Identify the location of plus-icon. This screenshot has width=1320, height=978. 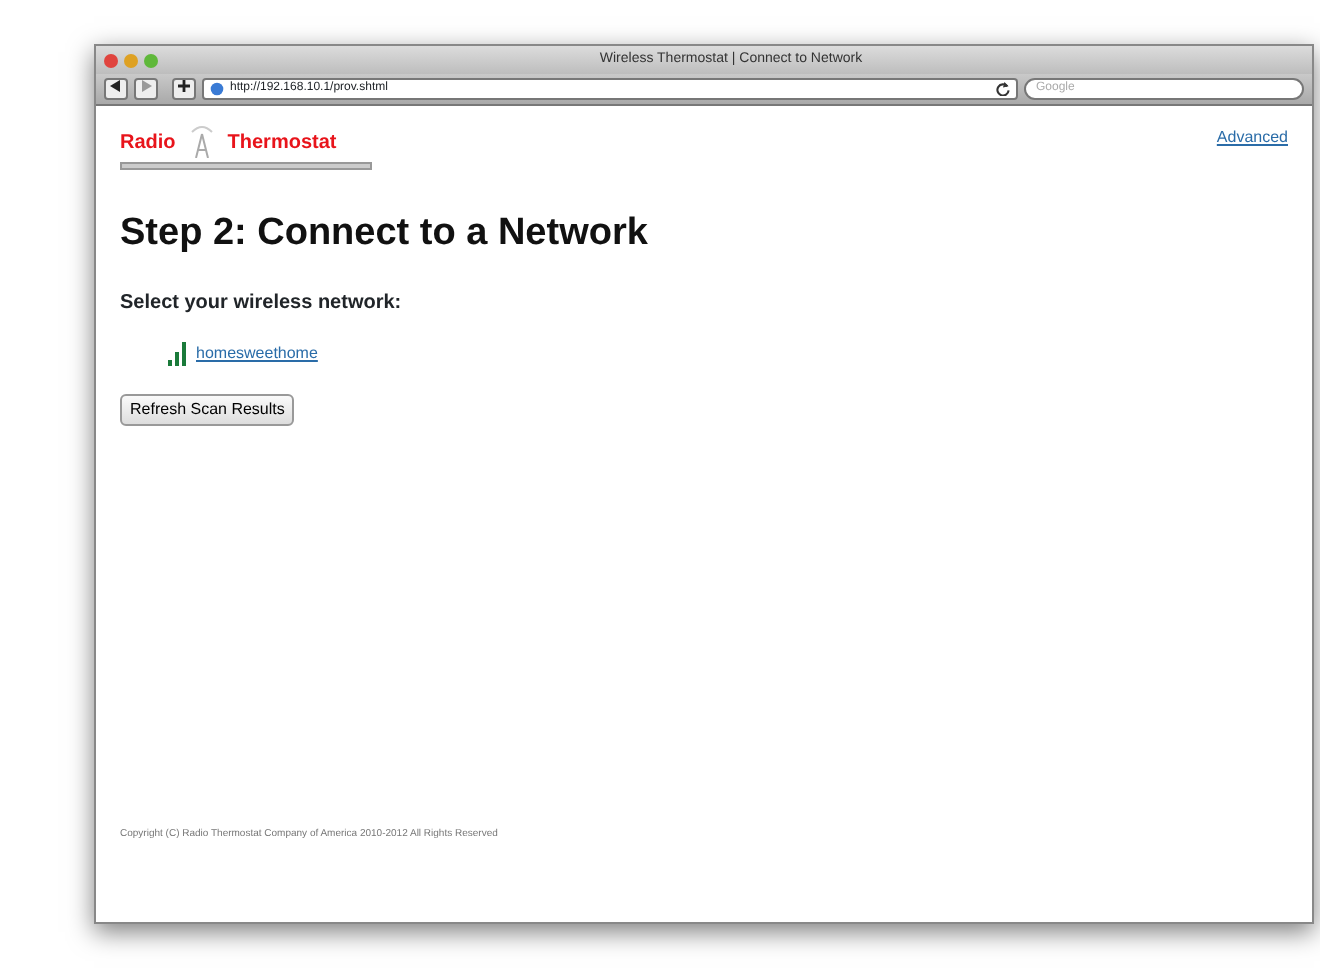
(184, 86).